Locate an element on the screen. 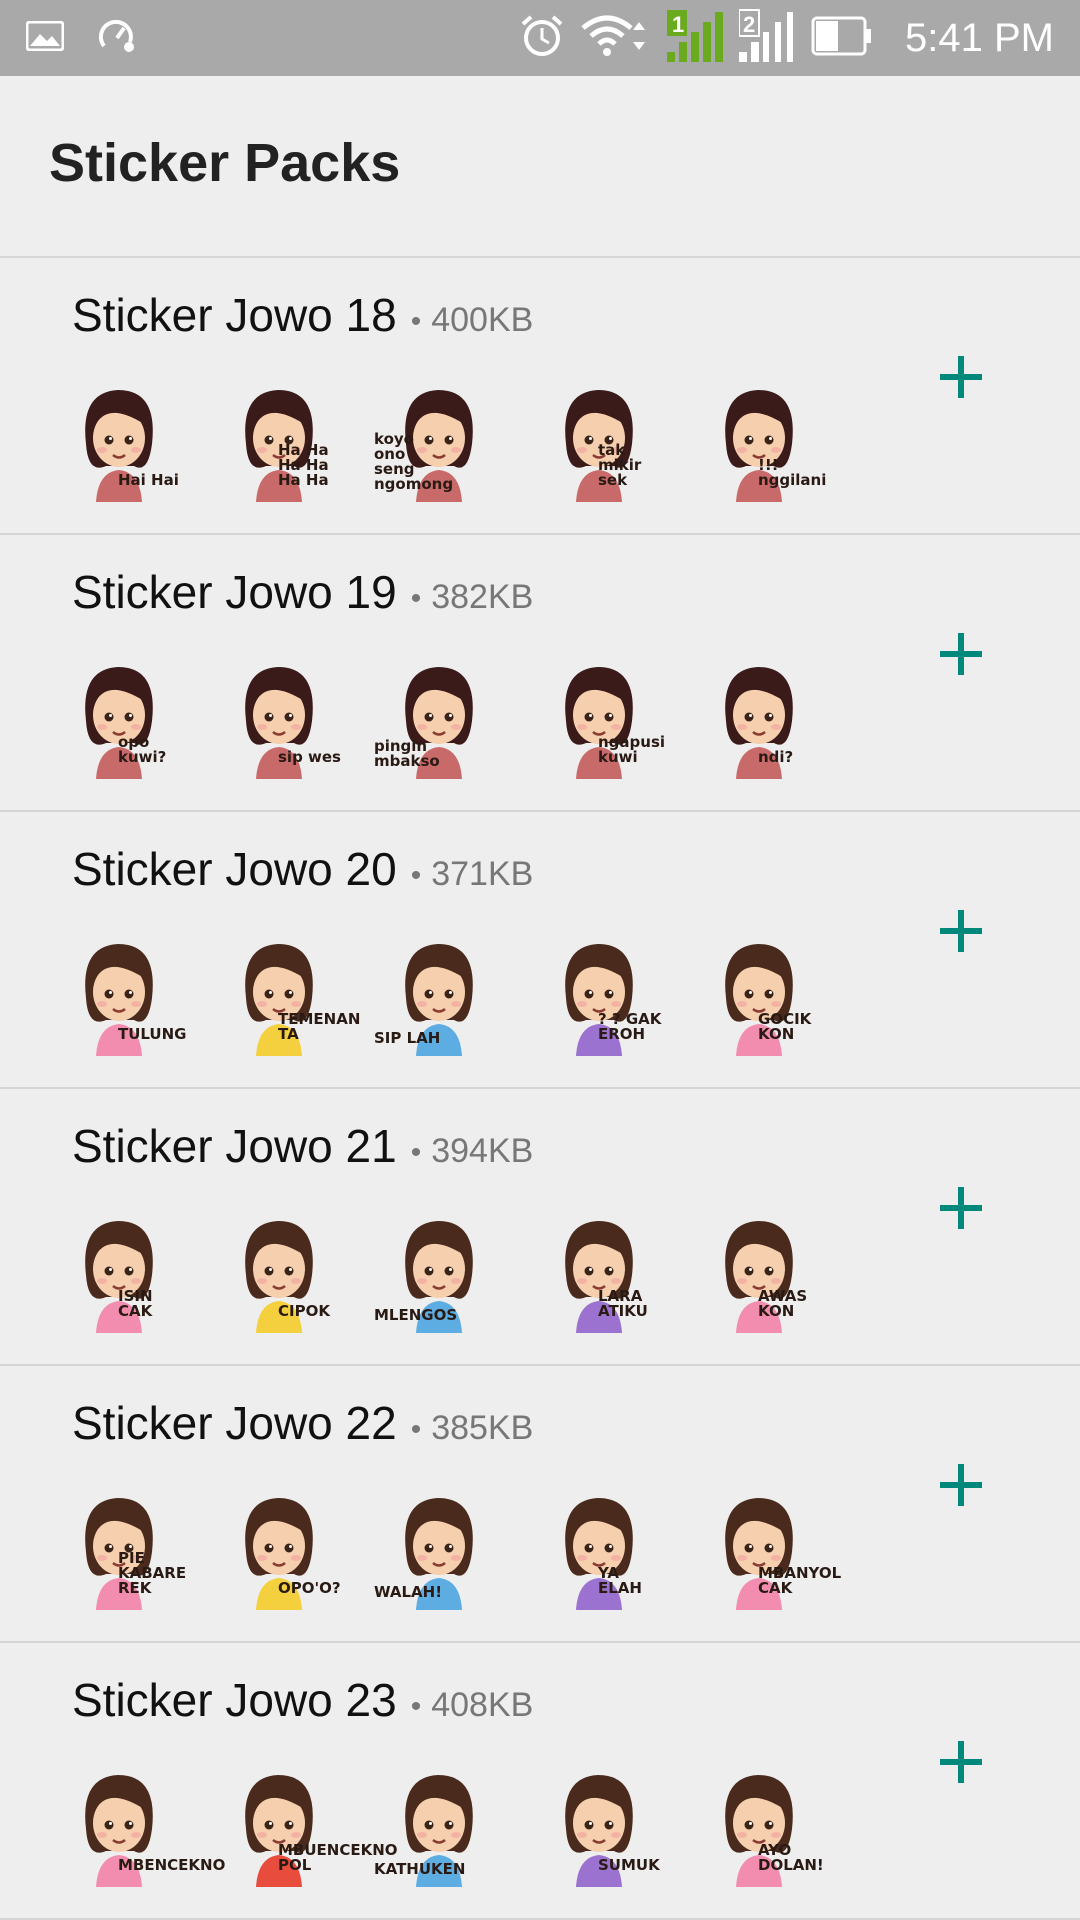 The height and width of the screenshot is (1920, 1080). sticker-caption: ndi? is located at coordinates (776, 757).